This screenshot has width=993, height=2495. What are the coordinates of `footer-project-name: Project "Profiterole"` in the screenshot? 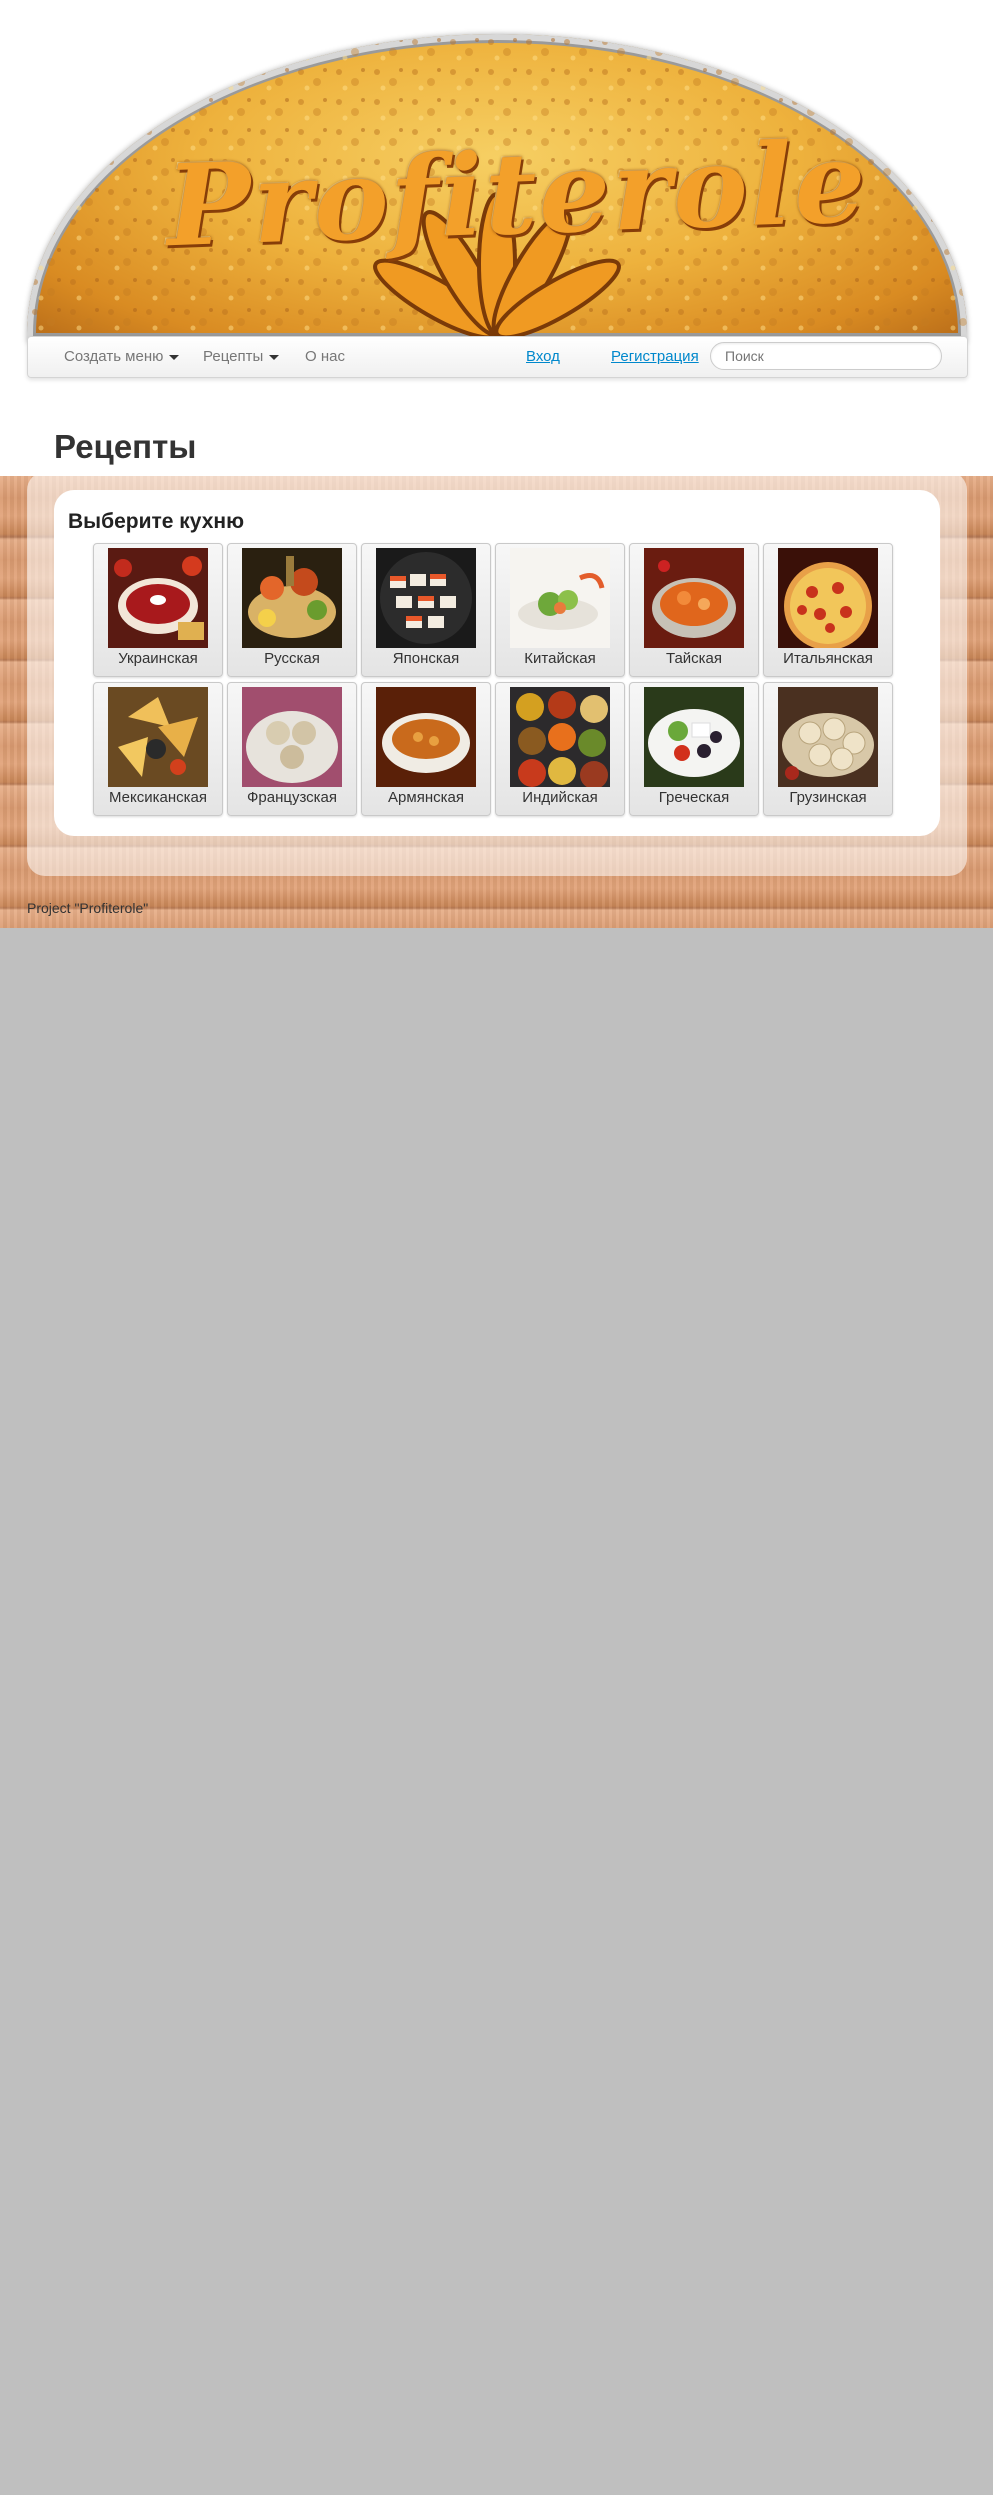 It's located at (88, 908).